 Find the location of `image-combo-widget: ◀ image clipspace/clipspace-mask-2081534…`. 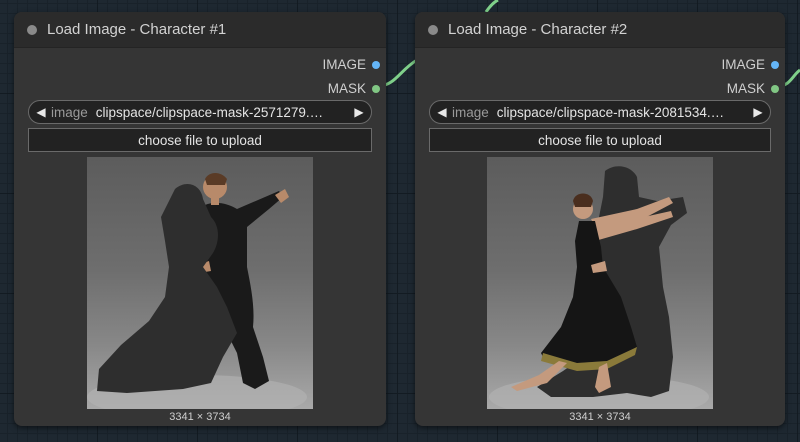

image-combo-widget: ◀ image clipspace/clipspace-mask-2081534… is located at coordinates (600, 112).